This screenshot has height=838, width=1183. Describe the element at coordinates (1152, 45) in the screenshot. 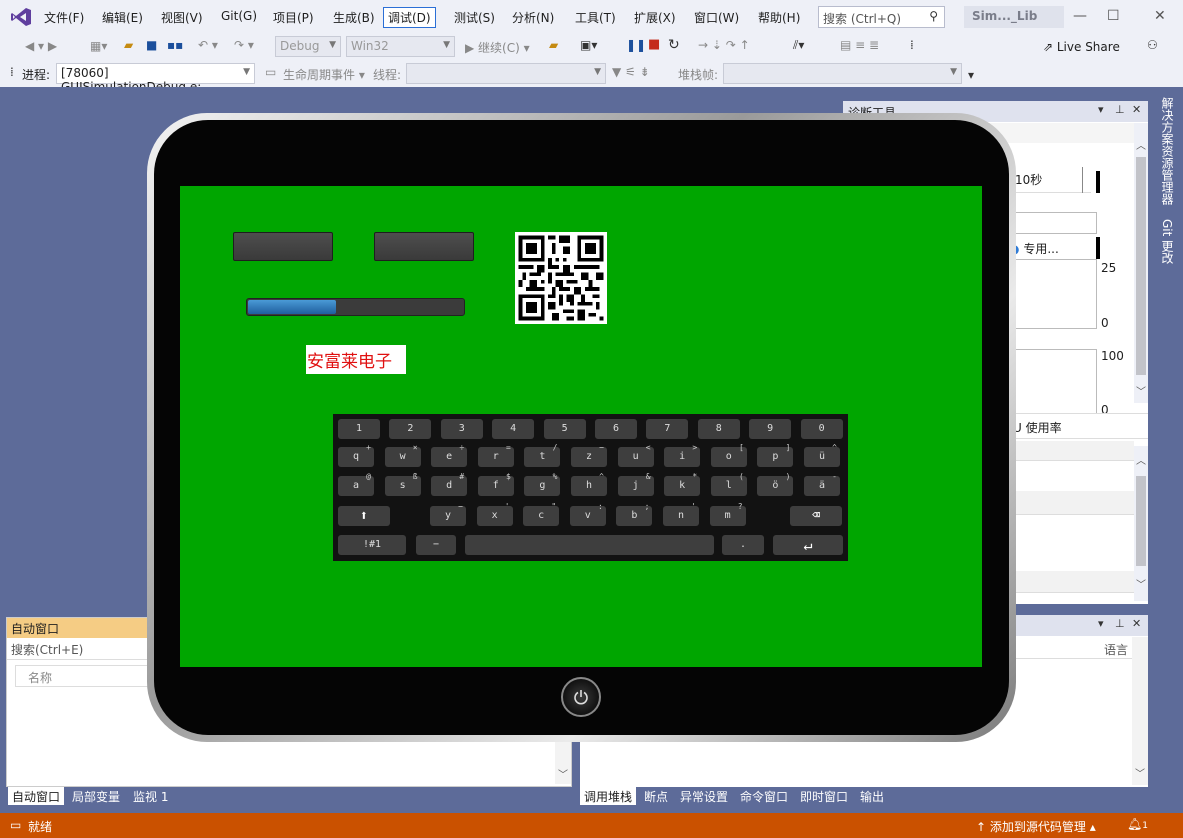

I see `feedback-icon: ⚇` at that location.